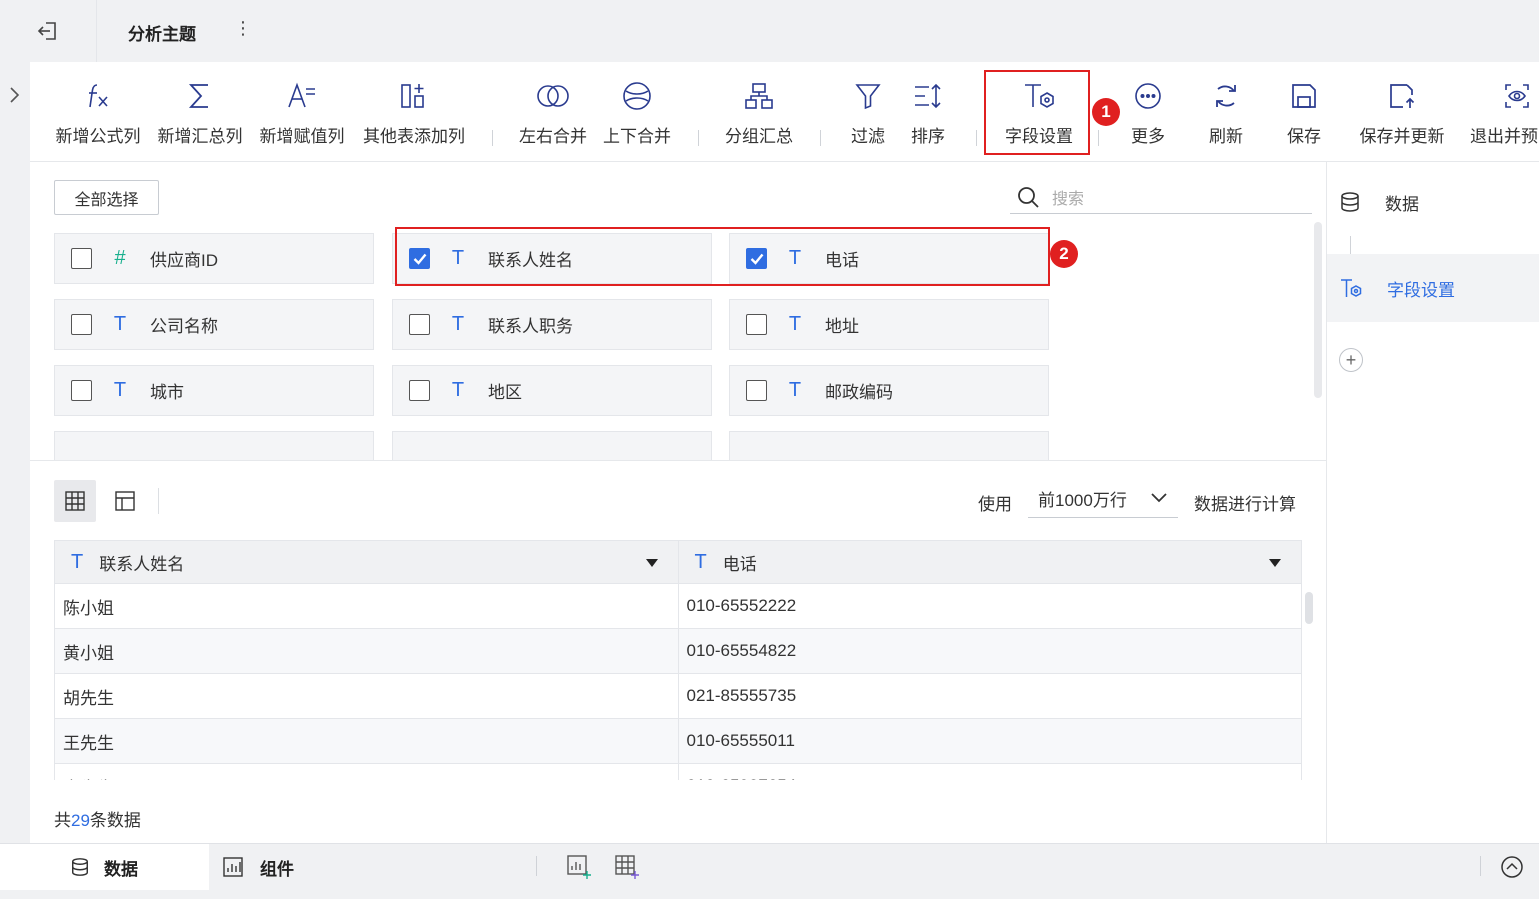  Describe the element at coordinates (889, 390) in the screenshot. I see `field-card-postal-code: T 邮政编码` at that location.